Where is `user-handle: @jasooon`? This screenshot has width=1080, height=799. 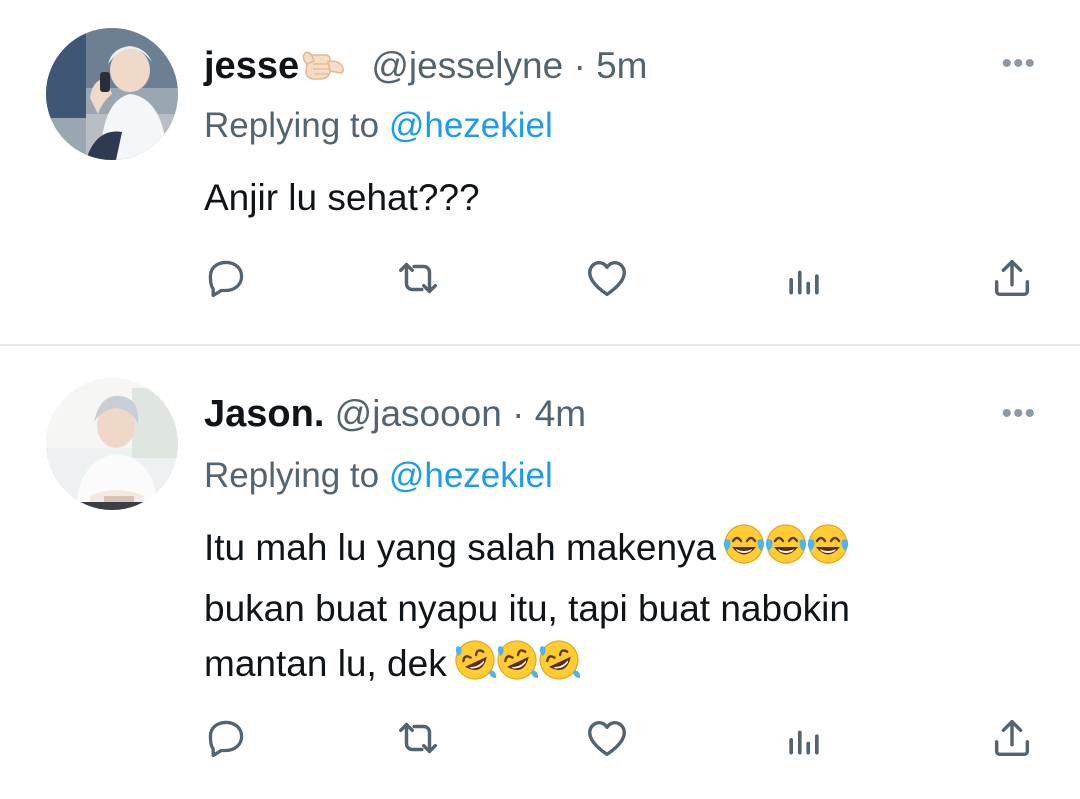
user-handle: @jasooon is located at coordinates (418, 413).